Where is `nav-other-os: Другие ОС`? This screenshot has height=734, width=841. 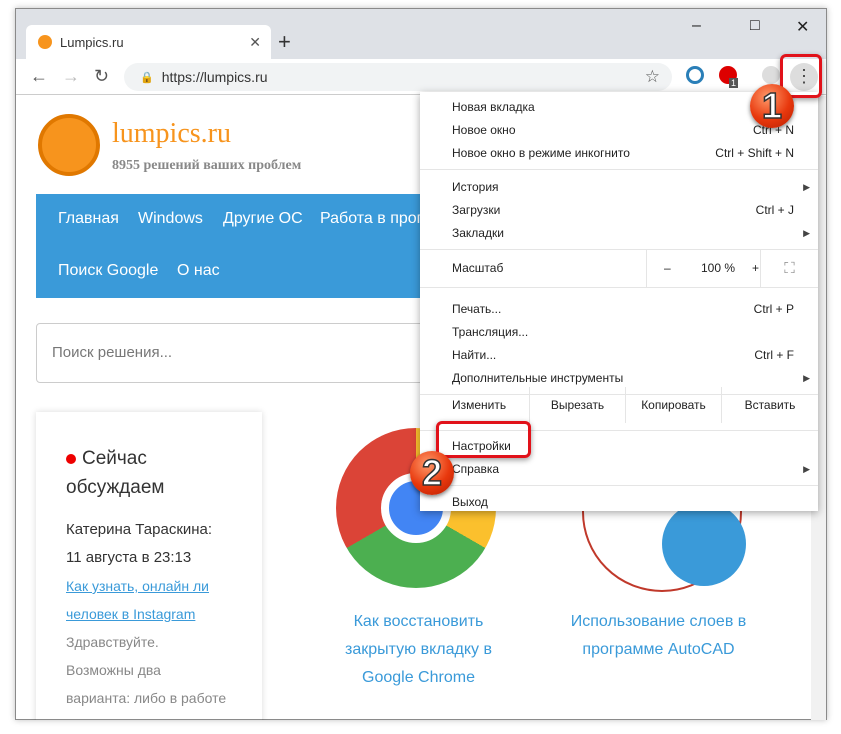
nav-other-os: Другие ОС is located at coordinates (263, 219).